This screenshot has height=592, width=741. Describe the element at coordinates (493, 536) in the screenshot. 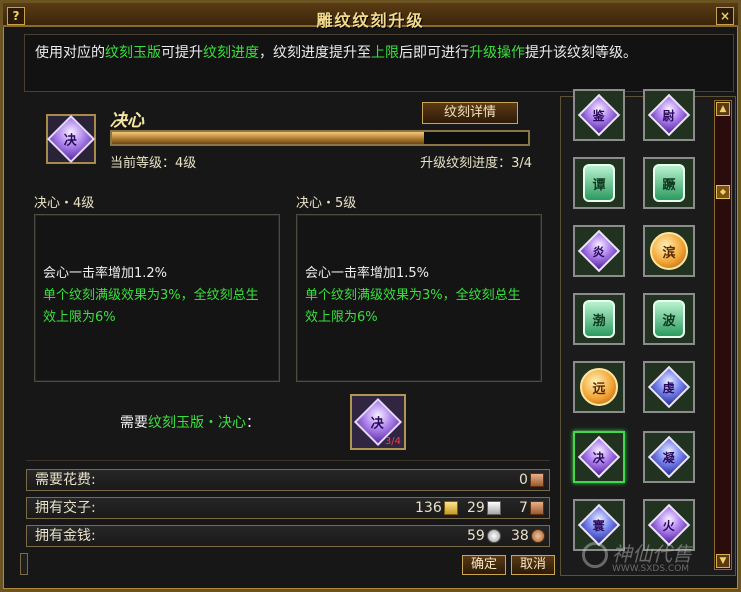

I see `silver-coin-icon` at that location.